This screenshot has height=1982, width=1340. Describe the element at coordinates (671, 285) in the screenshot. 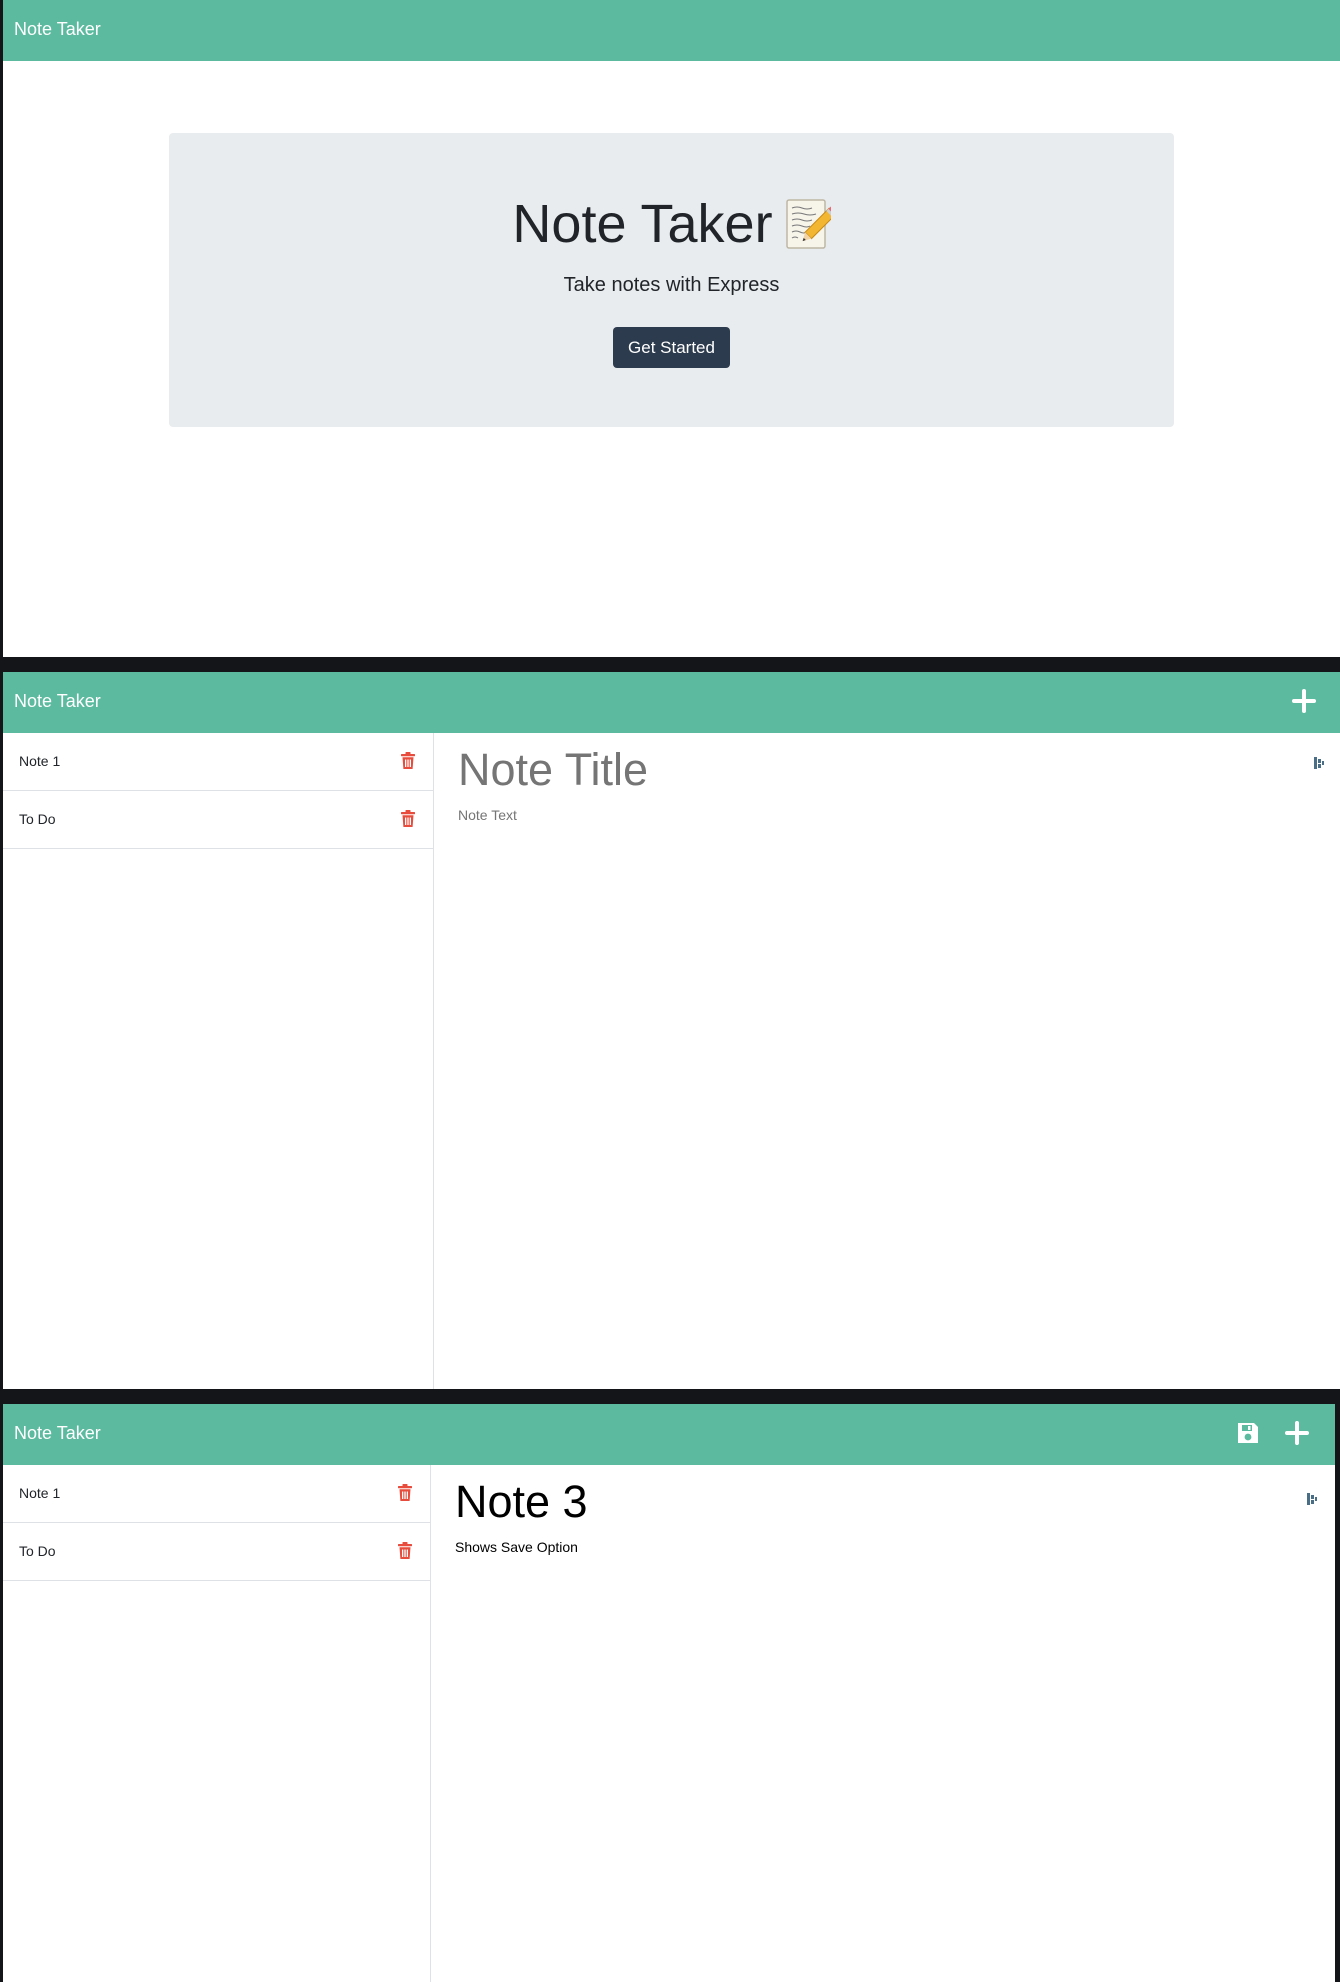

I see `hero-subtitle: Take notes with Express` at that location.